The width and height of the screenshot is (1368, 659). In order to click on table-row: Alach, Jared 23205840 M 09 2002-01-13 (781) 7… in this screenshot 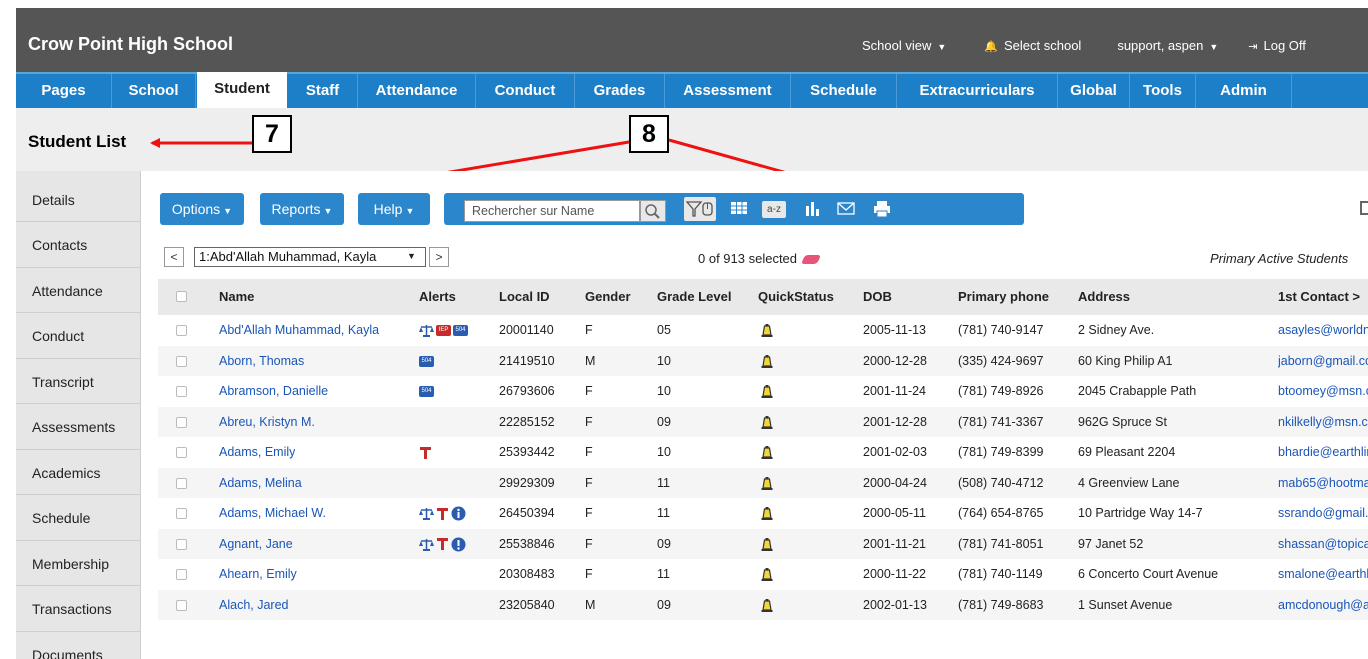, I will do `click(763, 604)`.